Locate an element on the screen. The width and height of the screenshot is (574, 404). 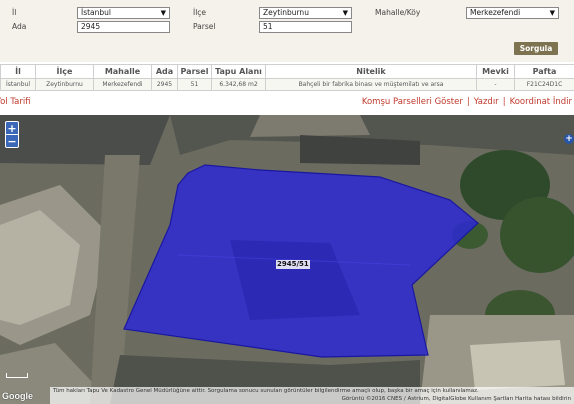
yol-tarifi-link: Yol Tarifi is located at coordinates (15, 102).